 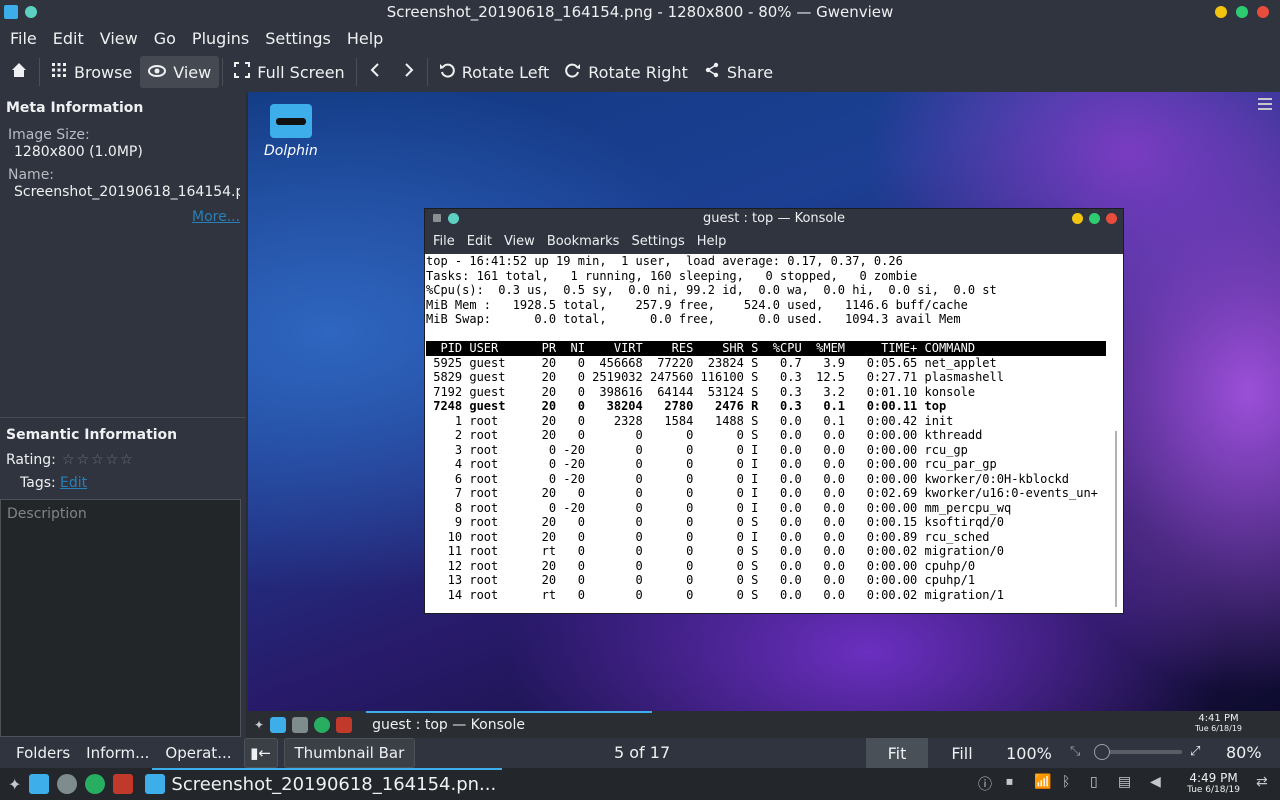 What do you see at coordinates (322, 724) in the screenshot?
I see `xbox-task-icon` at bounding box center [322, 724].